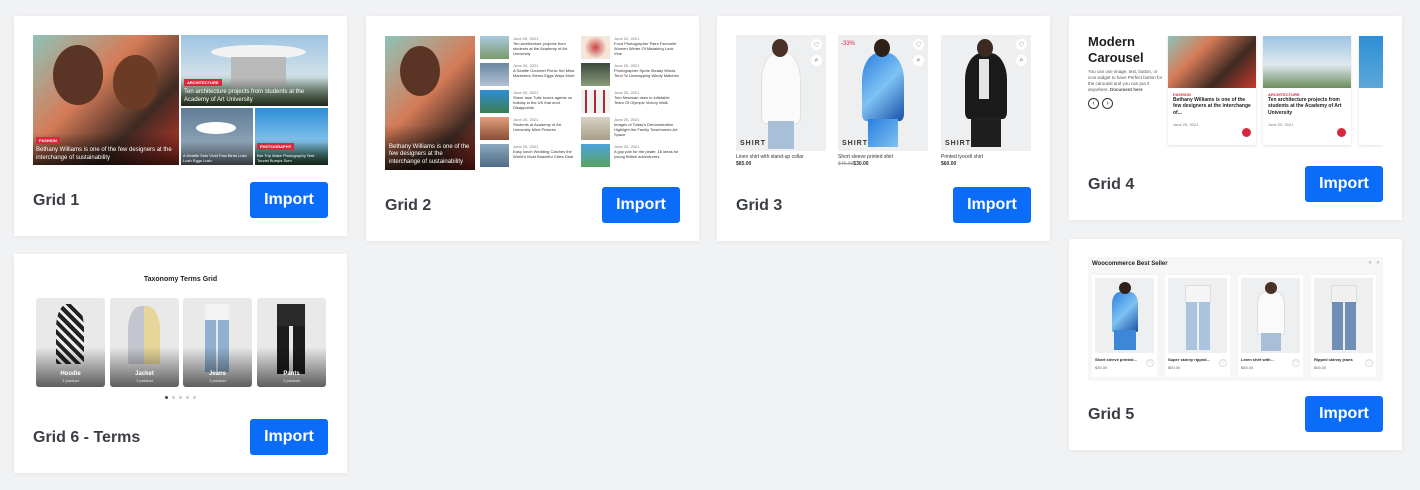 The height and width of the screenshot is (490, 1420). I want to click on product-card: Ripped skinny jeans $55.00 ♡, so click(1343, 326).